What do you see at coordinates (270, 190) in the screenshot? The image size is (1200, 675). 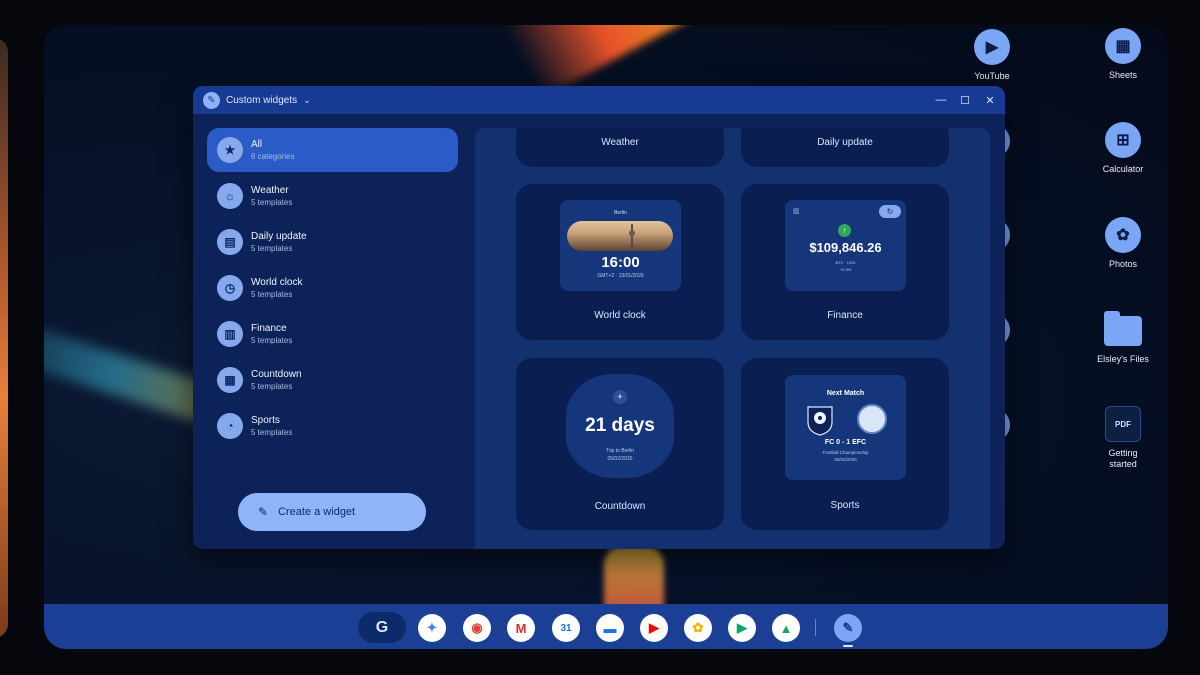 I see `category-name: Weather` at bounding box center [270, 190].